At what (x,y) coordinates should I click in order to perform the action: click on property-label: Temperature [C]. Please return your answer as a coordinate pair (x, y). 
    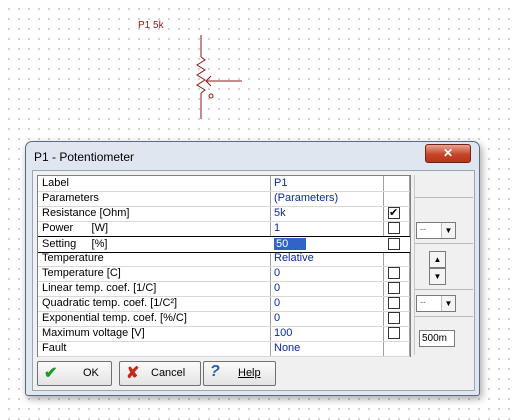
    Looking at the image, I should click on (81, 273).